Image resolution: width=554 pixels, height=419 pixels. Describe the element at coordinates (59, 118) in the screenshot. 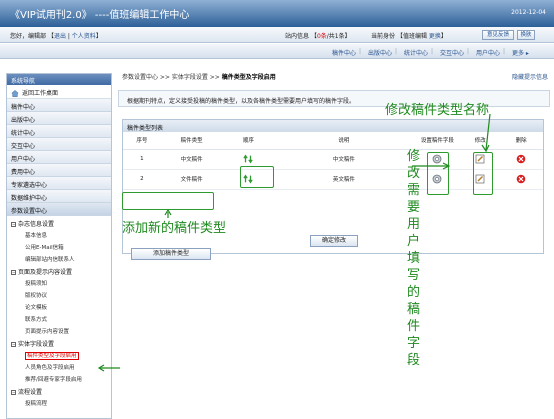

I see `sidebar-item-publishing: 出版中心` at that location.